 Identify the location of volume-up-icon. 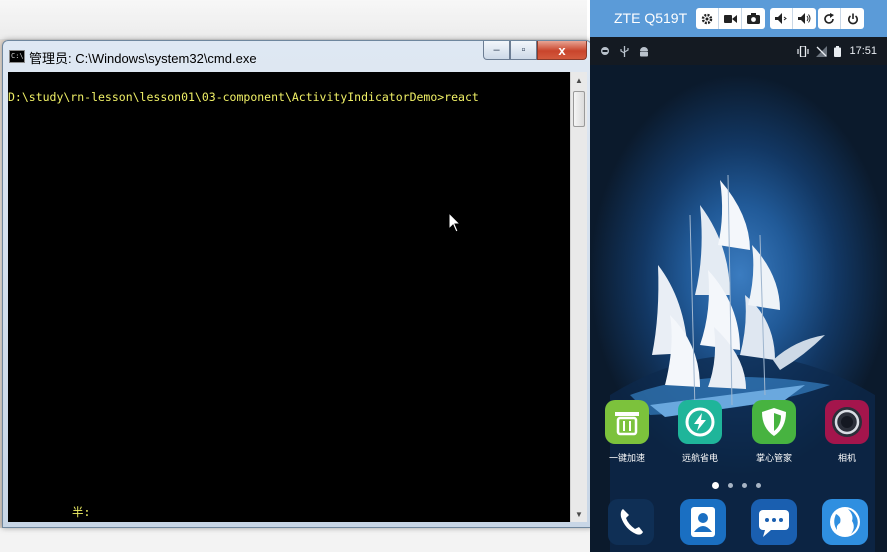
(804, 18).